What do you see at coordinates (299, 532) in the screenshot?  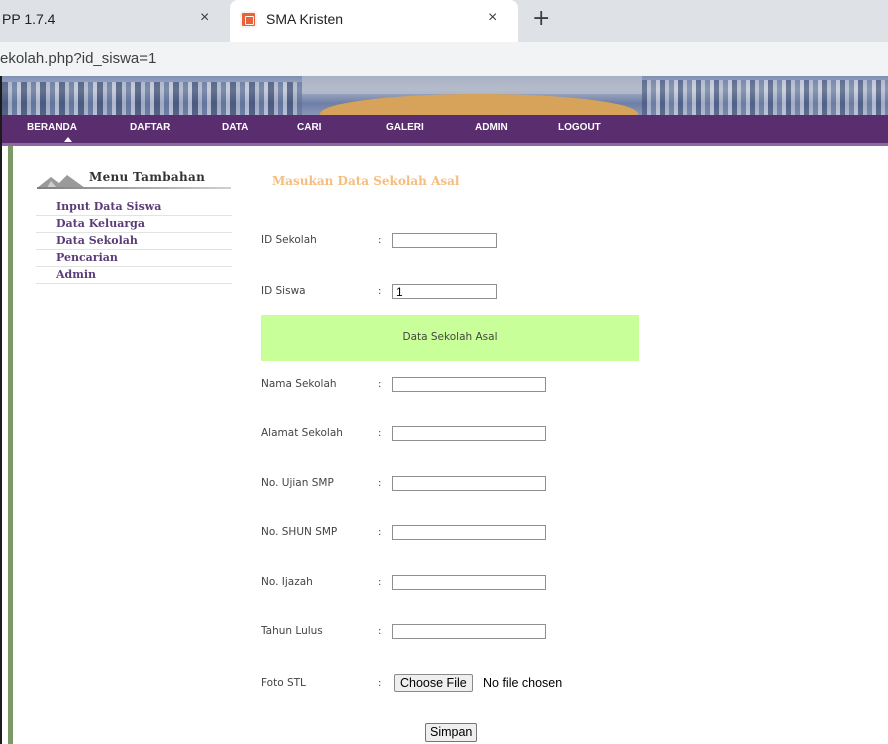 I see `no-shun-smp-label: No. SHUN SMP` at bounding box center [299, 532].